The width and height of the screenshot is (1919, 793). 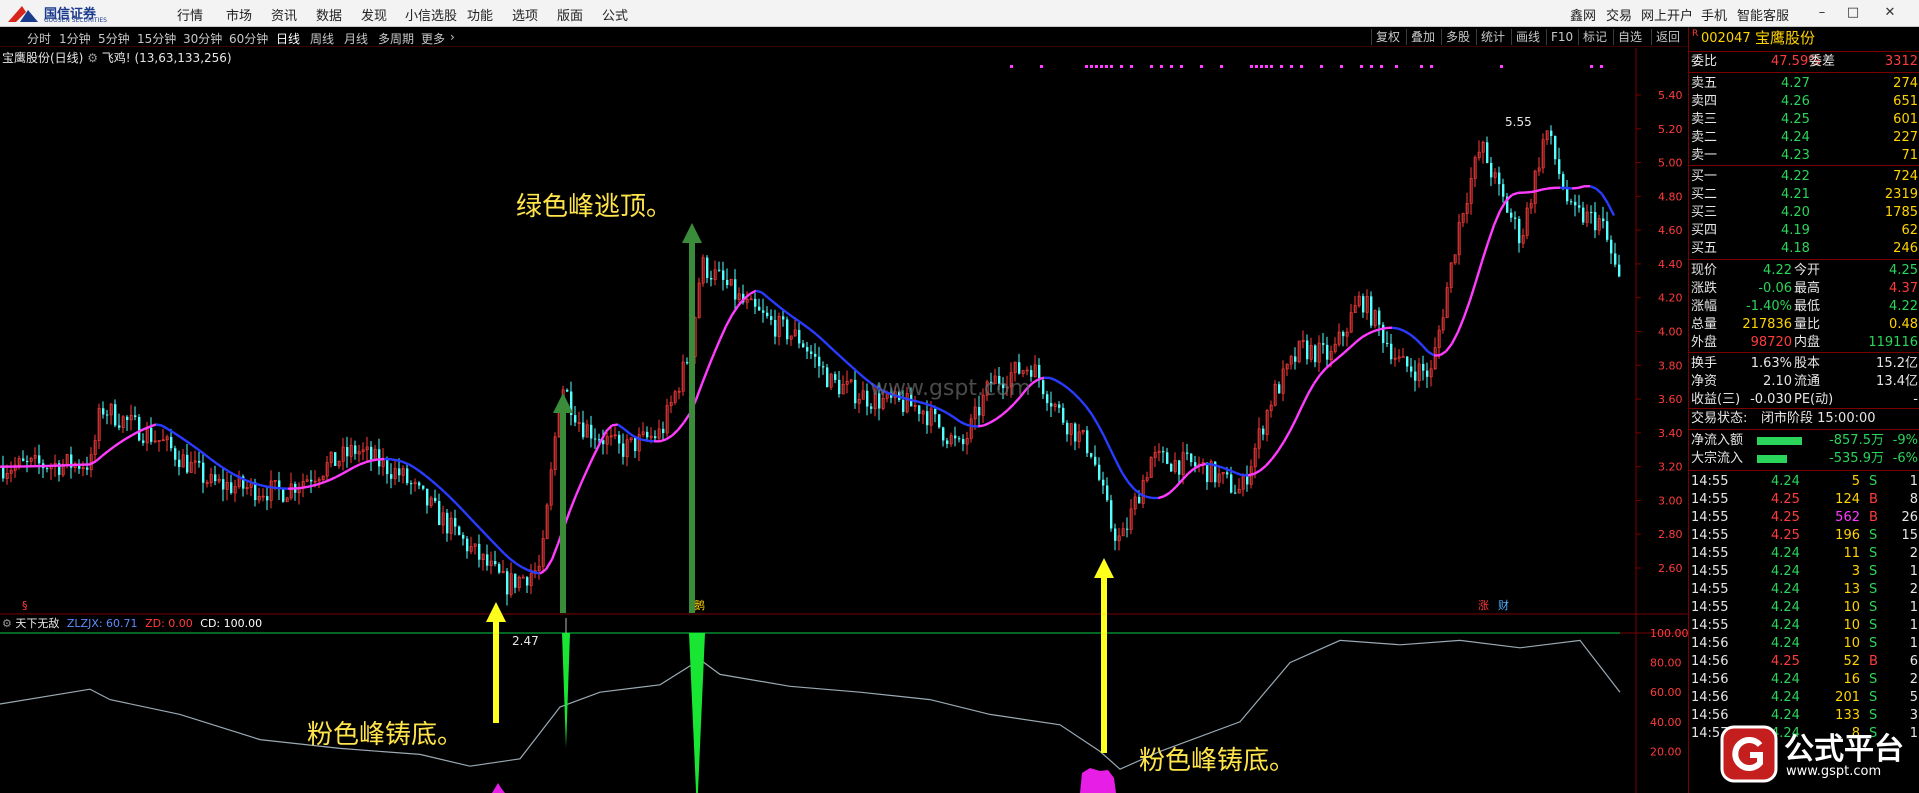 I want to click on period-month: 月线, so click(x=356, y=38).